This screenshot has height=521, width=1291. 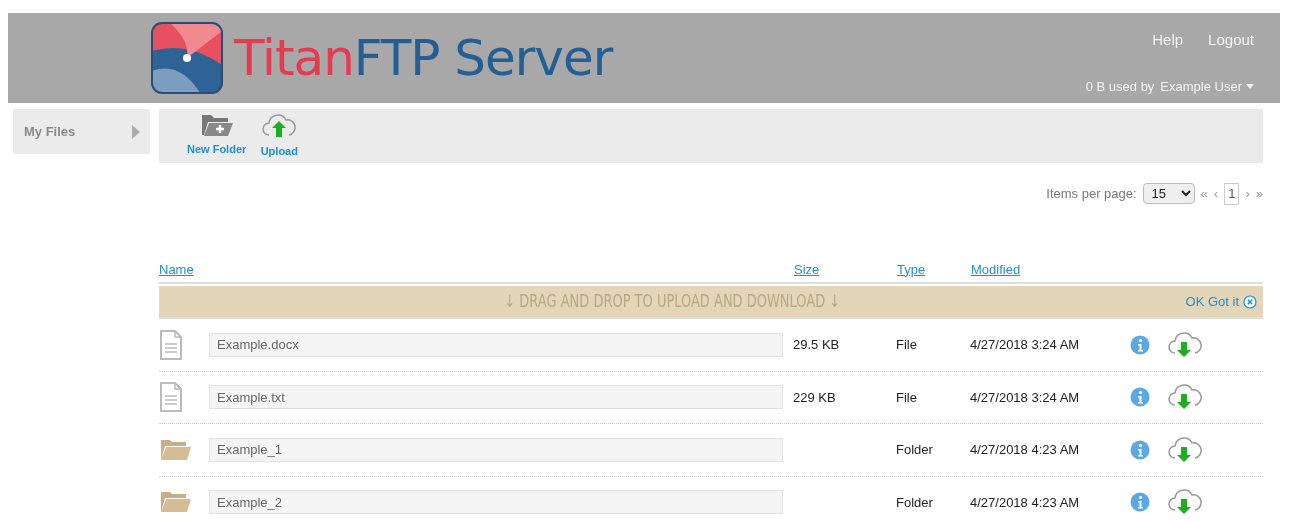 What do you see at coordinates (496, 449) in the screenshot?
I see `name-field: Example_1` at bounding box center [496, 449].